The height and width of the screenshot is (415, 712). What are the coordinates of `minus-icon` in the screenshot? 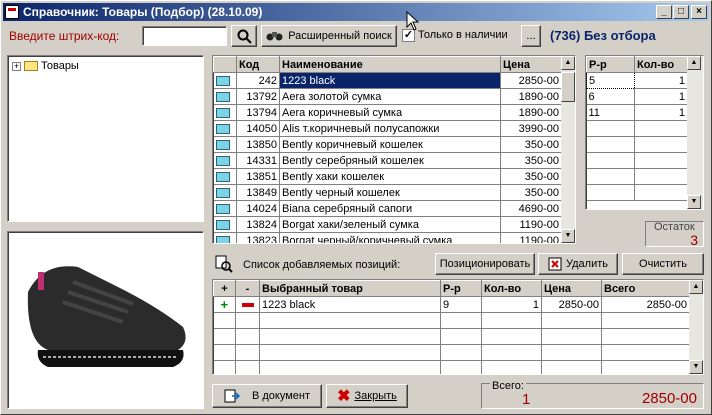 It's located at (247, 304).